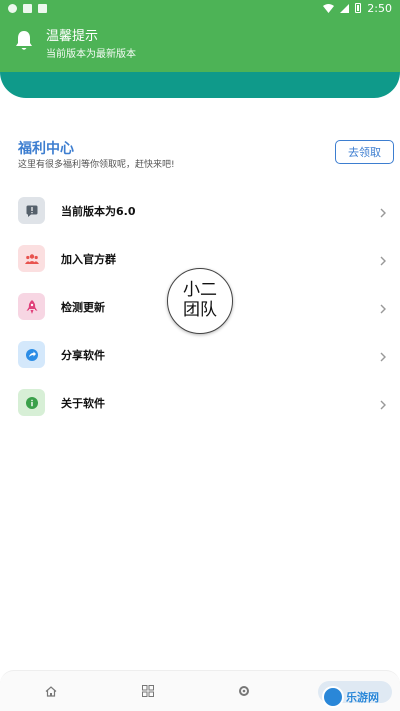  What do you see at coordinates (31, 306) in the screenshot?
I see `rocket-icon` at bounding box center [31, 306].